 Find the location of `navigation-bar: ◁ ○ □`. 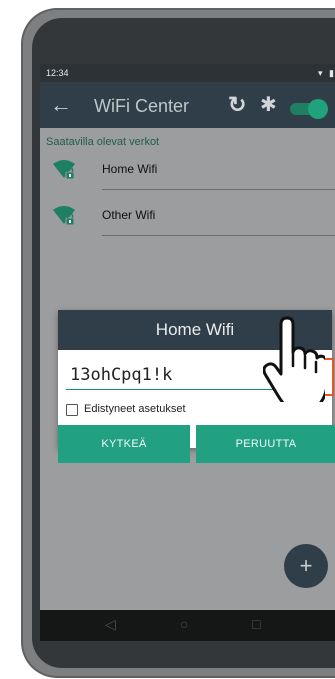

navigation-bar: ◁ ○ □ is located at coordinates (187, 625).